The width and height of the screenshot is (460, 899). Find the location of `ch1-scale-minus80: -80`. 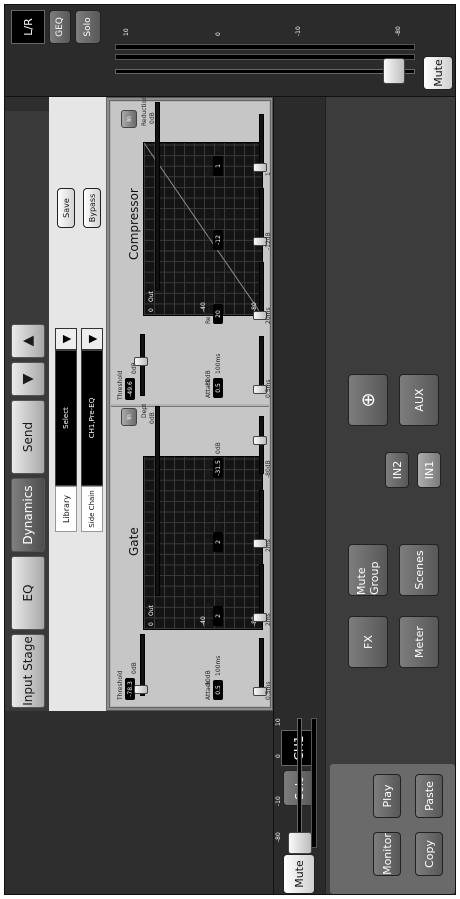

ch1-scale-minus80: -80 is located at coordinates (278, 837).